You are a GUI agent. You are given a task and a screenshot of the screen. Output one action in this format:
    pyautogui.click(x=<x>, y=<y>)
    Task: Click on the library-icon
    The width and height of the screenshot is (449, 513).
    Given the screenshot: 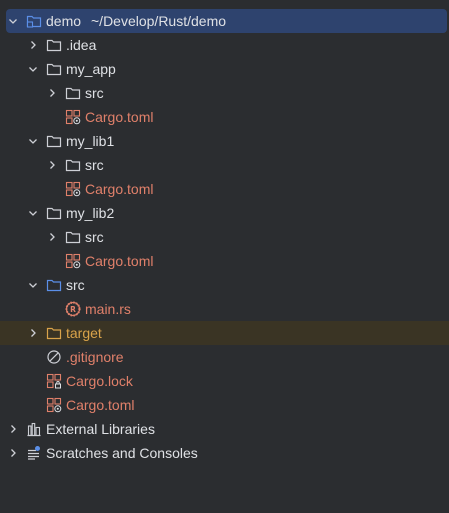 What is the action you would take?
    pyautogui.click(x=34, y=429)
    